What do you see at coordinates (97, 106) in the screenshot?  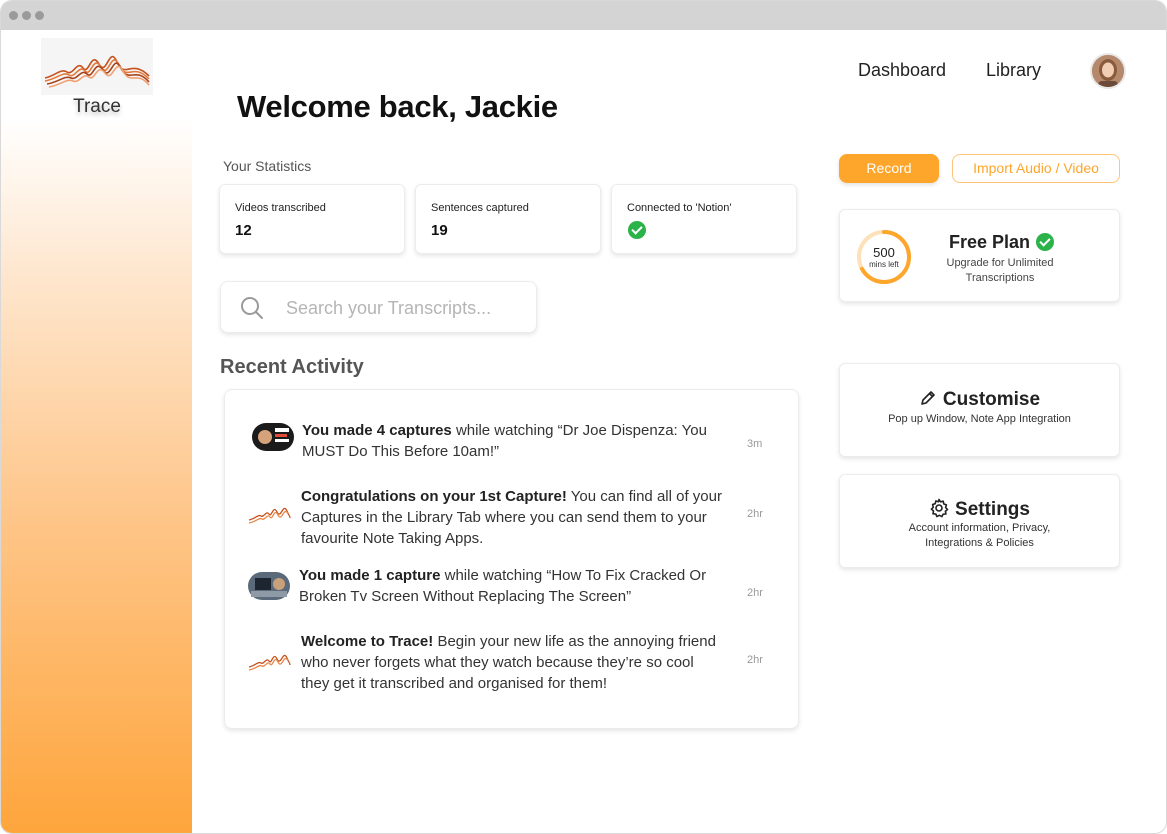 I see `app-name: Trace` at bounding box center [97, 106].